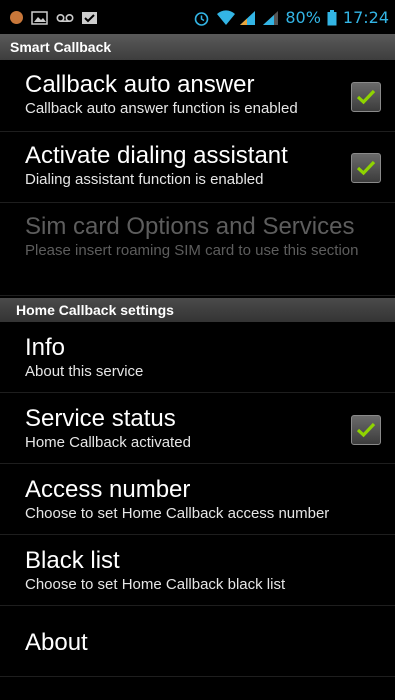 The image size is (395, 700). What do you see at coordinates (45, 347) in the screenshot?
I see `item-title: Info` at bounding box center [45, 347].